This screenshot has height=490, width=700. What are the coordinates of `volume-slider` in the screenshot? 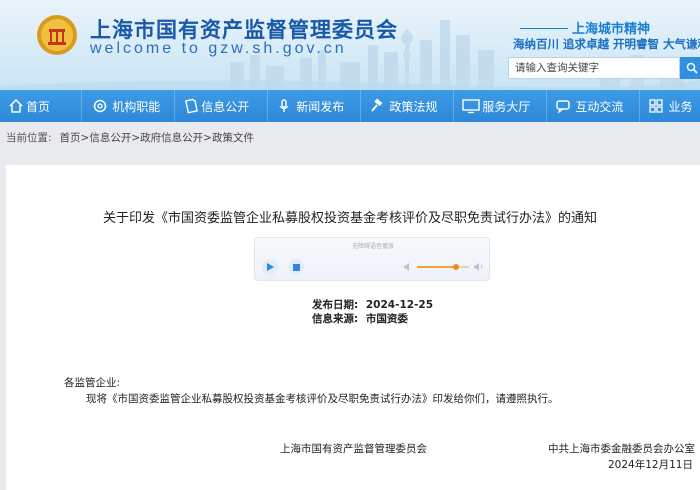 It's located at (443, 267).